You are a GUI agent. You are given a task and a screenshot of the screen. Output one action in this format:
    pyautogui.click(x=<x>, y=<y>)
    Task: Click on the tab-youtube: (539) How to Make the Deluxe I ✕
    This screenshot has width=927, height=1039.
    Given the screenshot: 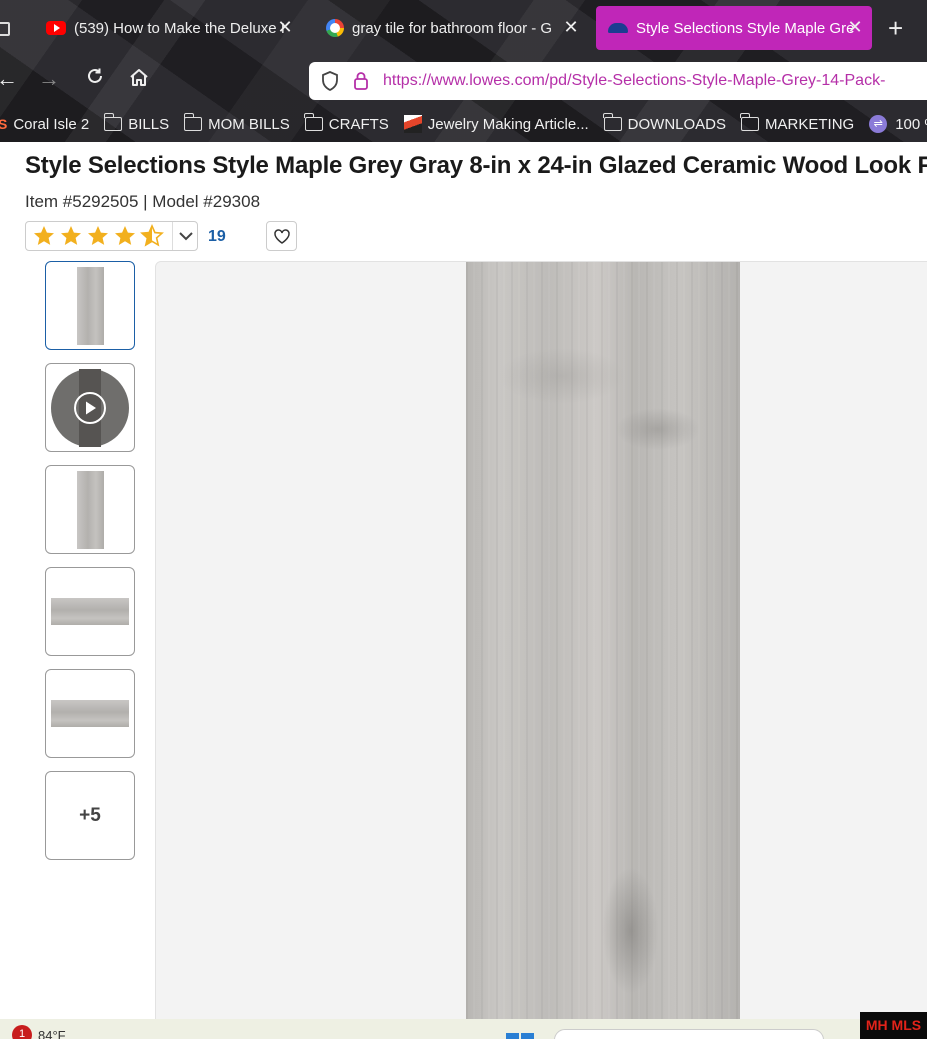 What is the action you would take?
    pyautogui.click(x=168, y=28)
    